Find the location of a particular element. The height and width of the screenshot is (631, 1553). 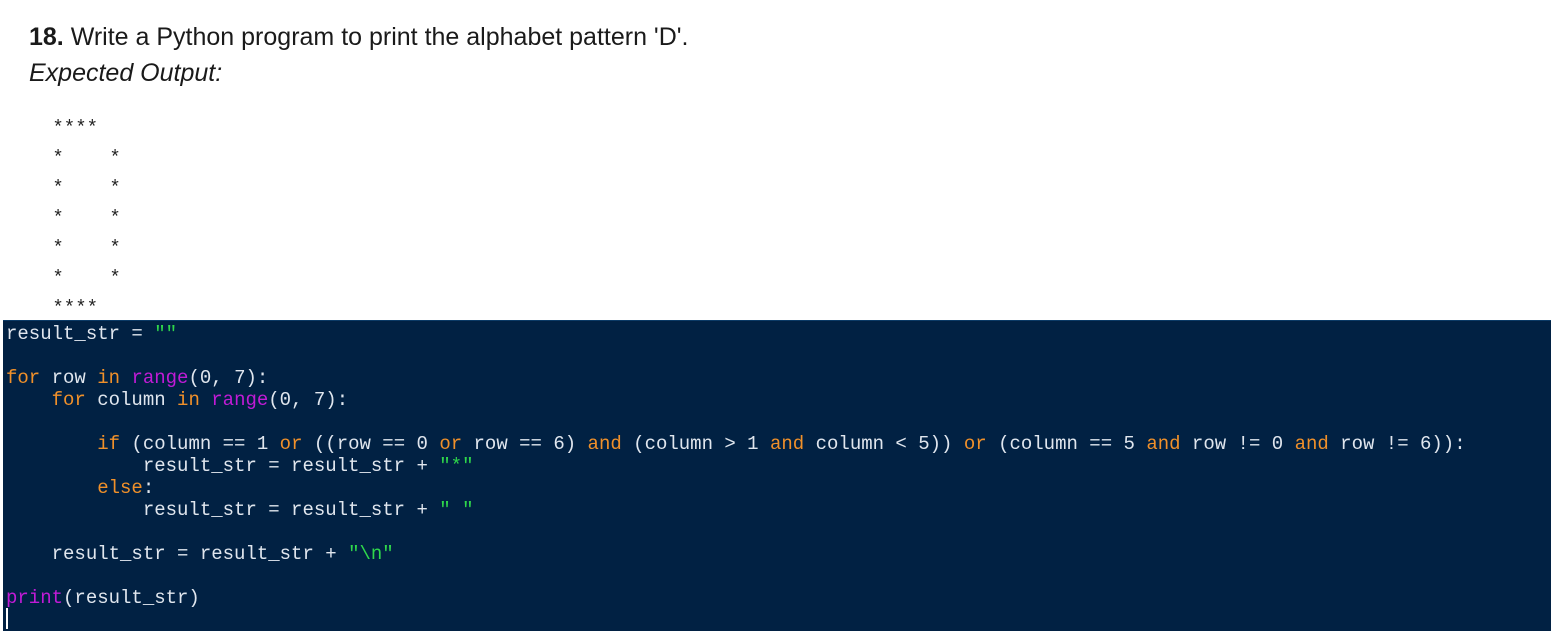

code-text: row is located at coordinates (69, 378).